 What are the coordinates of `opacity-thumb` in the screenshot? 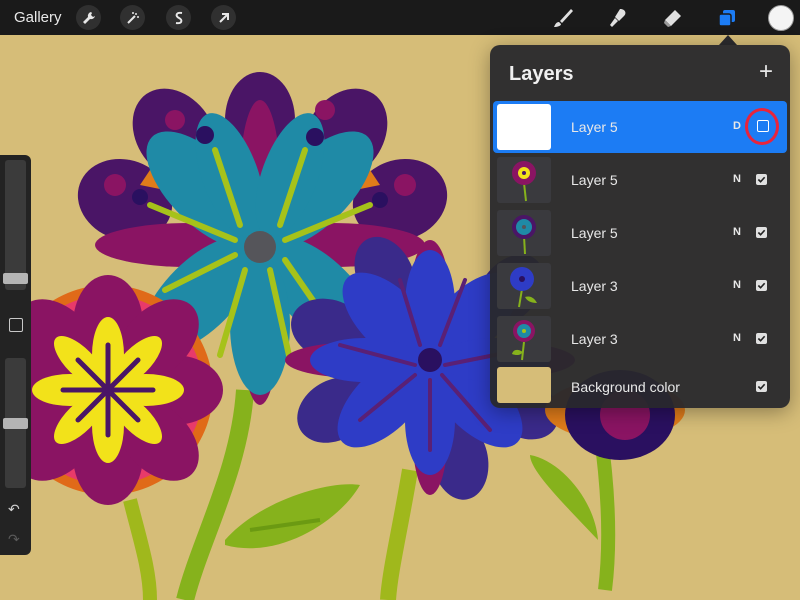 It's located at (15, 423).